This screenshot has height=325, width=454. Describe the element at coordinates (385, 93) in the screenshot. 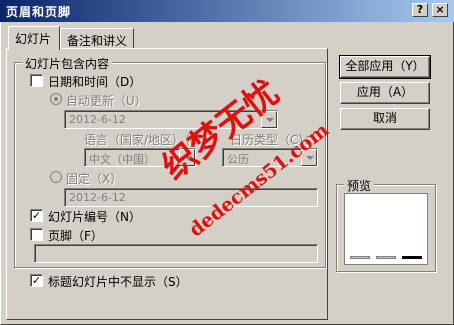

I see `apply-button: 应用（A）` at that location.